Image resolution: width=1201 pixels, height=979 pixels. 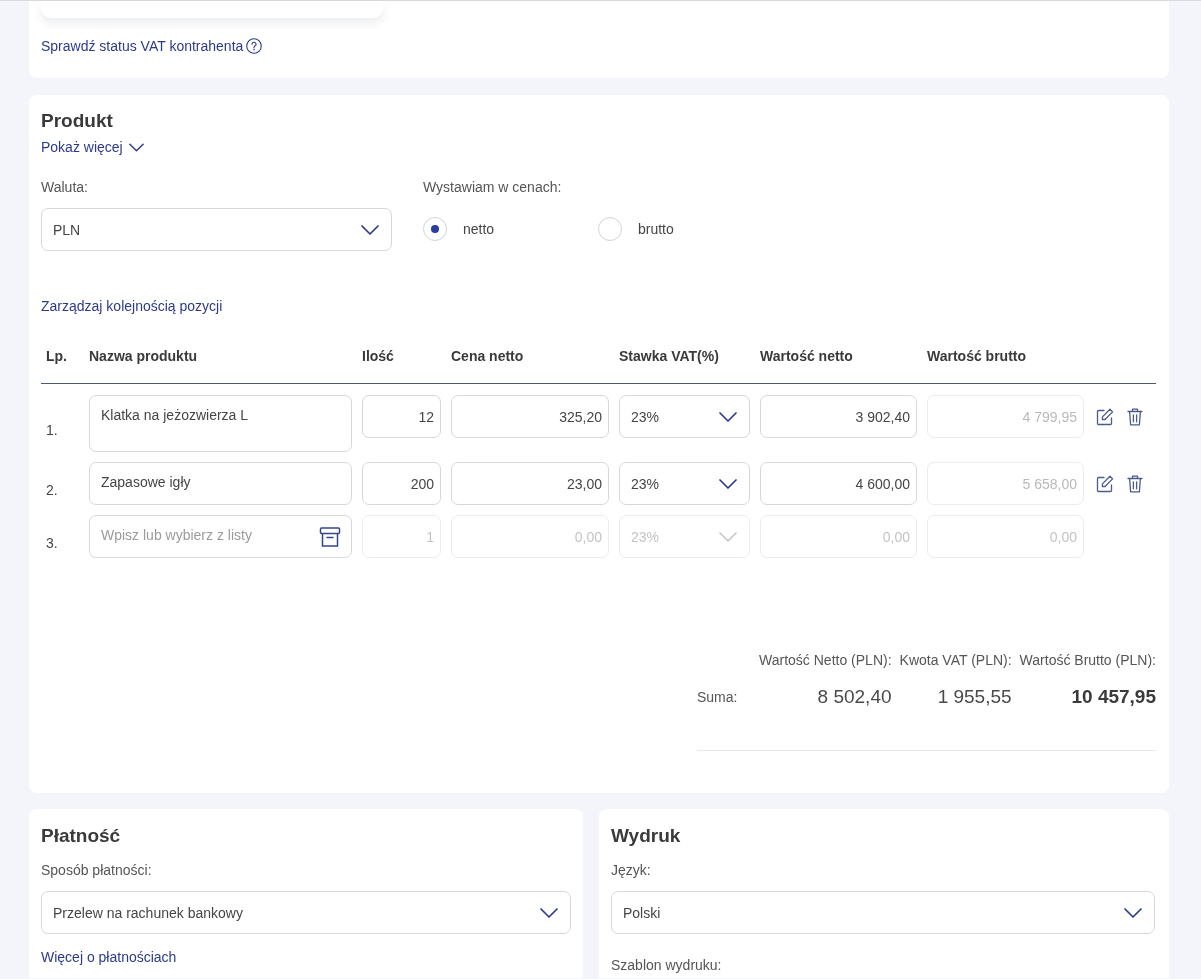 I want to click on sum-label: Suma:, so click(x=718, y=697).